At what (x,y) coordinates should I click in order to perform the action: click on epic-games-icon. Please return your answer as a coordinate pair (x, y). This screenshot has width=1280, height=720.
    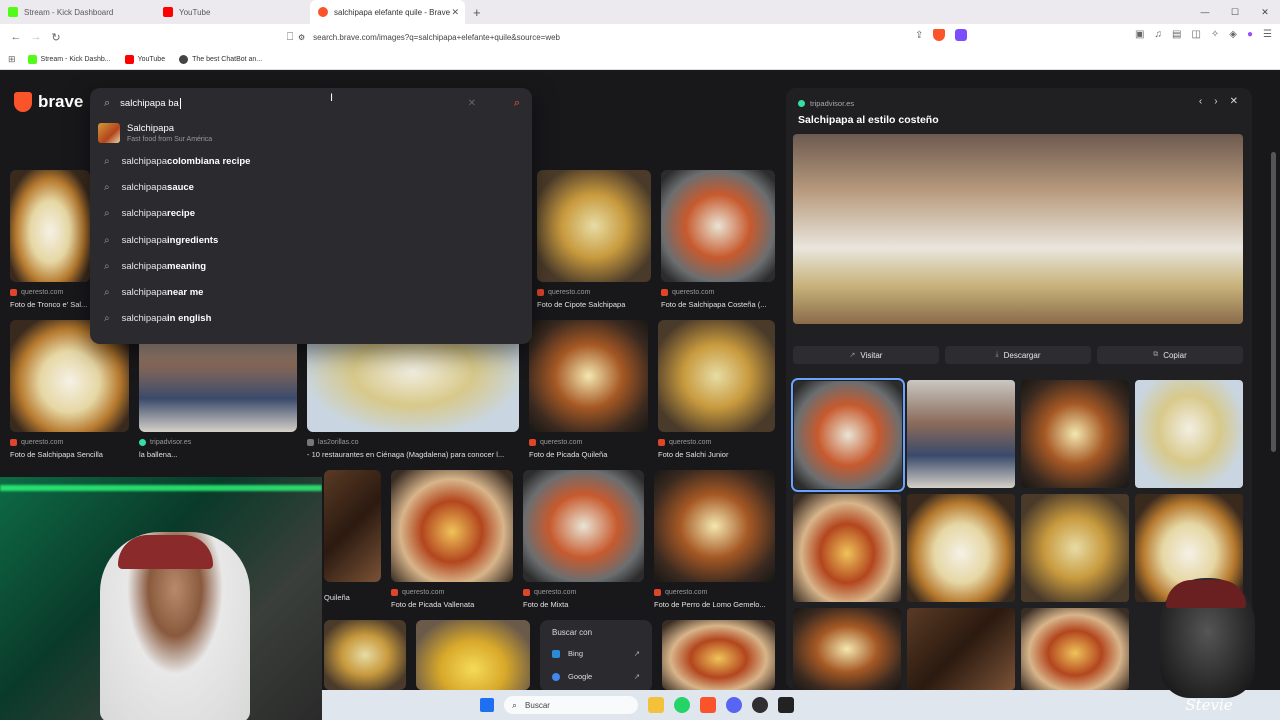
    Looking at the image, I should click on (786, 705).